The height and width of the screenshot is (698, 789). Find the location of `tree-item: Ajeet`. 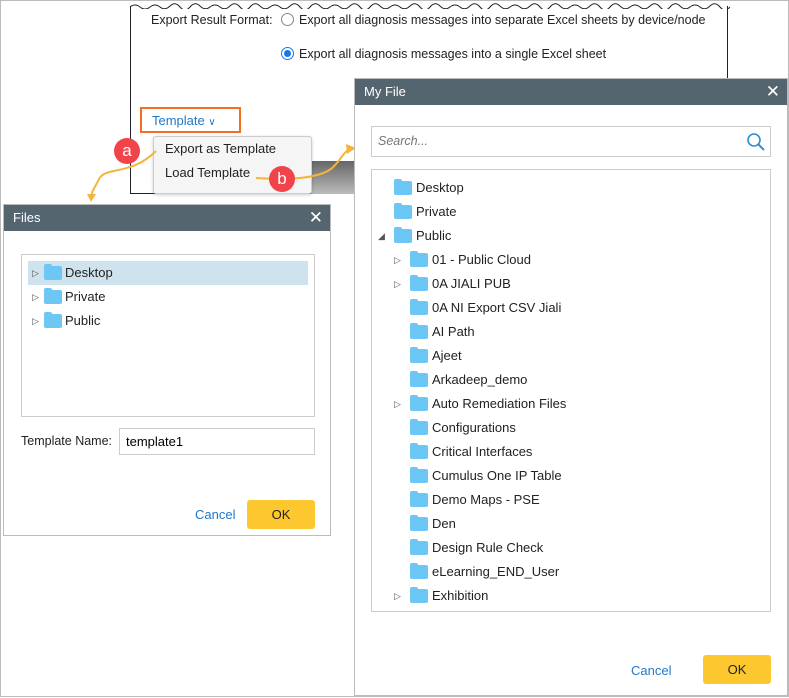

tree-item: Ajeet is located at coordinates (571, 356).